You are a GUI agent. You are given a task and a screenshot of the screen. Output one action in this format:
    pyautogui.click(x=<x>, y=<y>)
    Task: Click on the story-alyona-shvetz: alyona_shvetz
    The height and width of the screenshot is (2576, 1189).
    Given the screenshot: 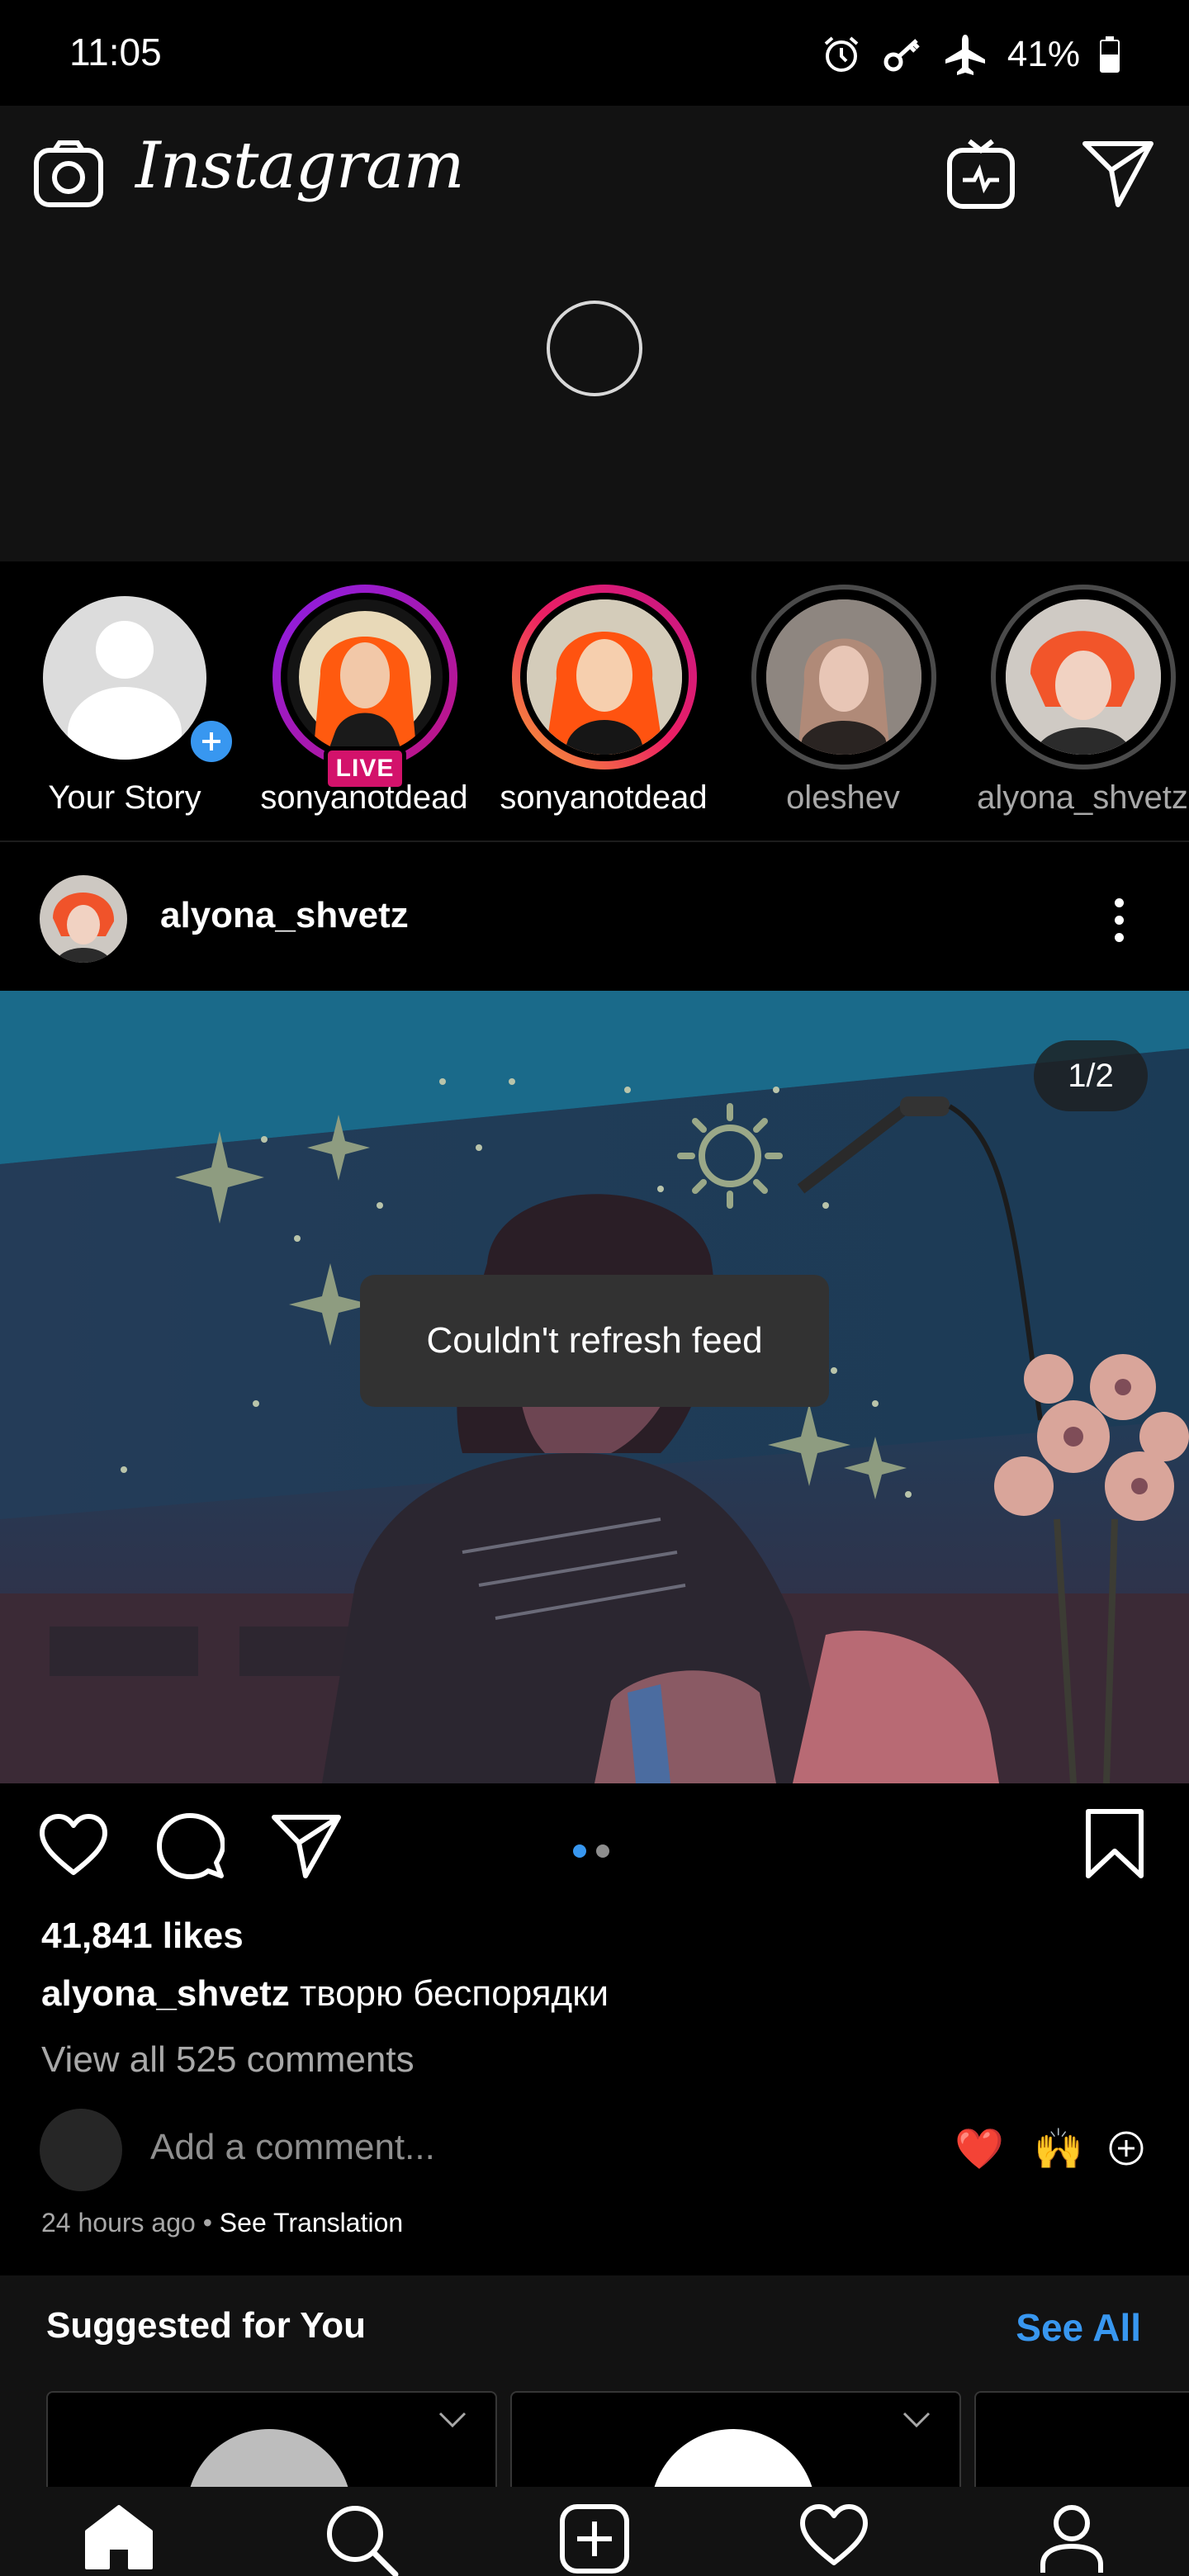 What is the action you would take?
    pyautogui.click(x=1082, y=708)
    